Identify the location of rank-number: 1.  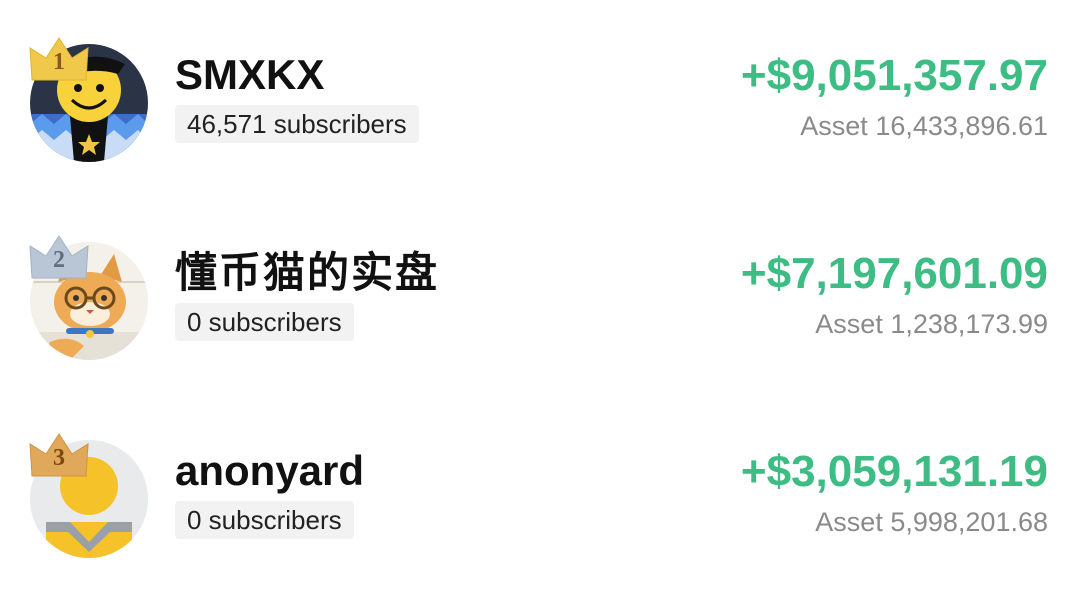
(59, 62).